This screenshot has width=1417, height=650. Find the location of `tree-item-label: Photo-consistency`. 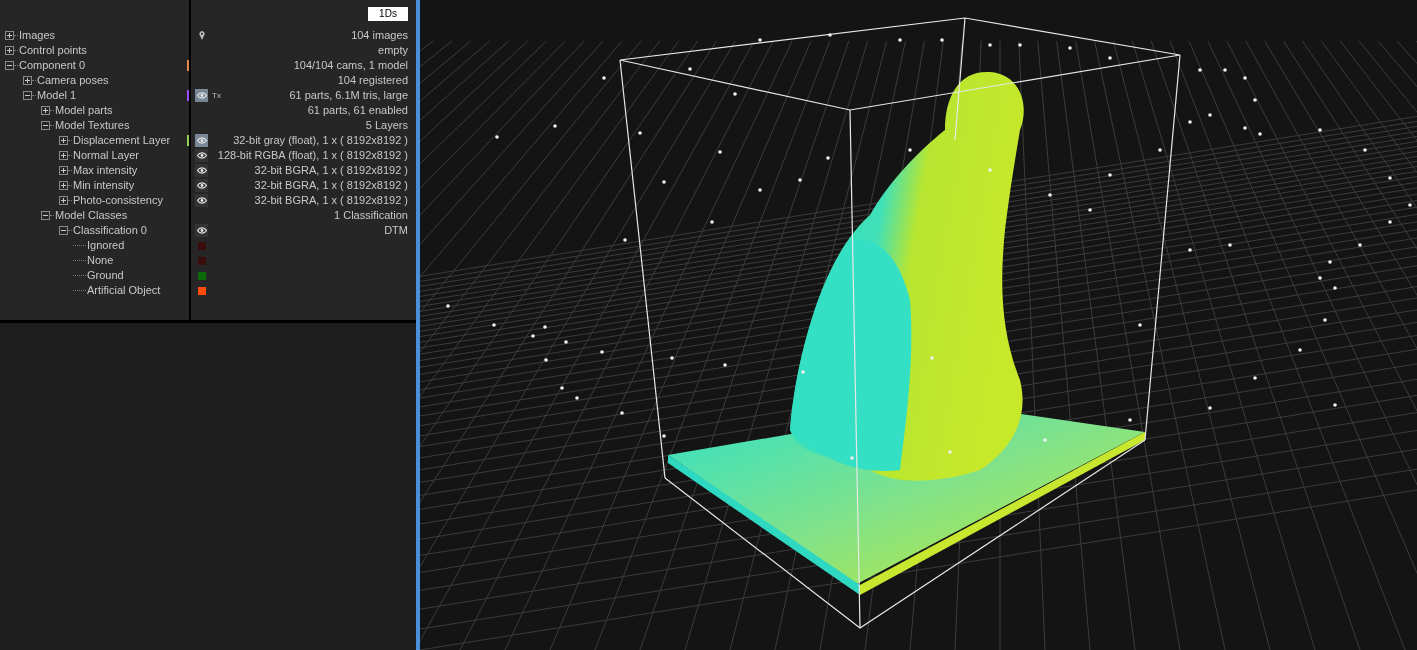

tree-item-label: Photo-consistency is located at coordinates (118, 200).